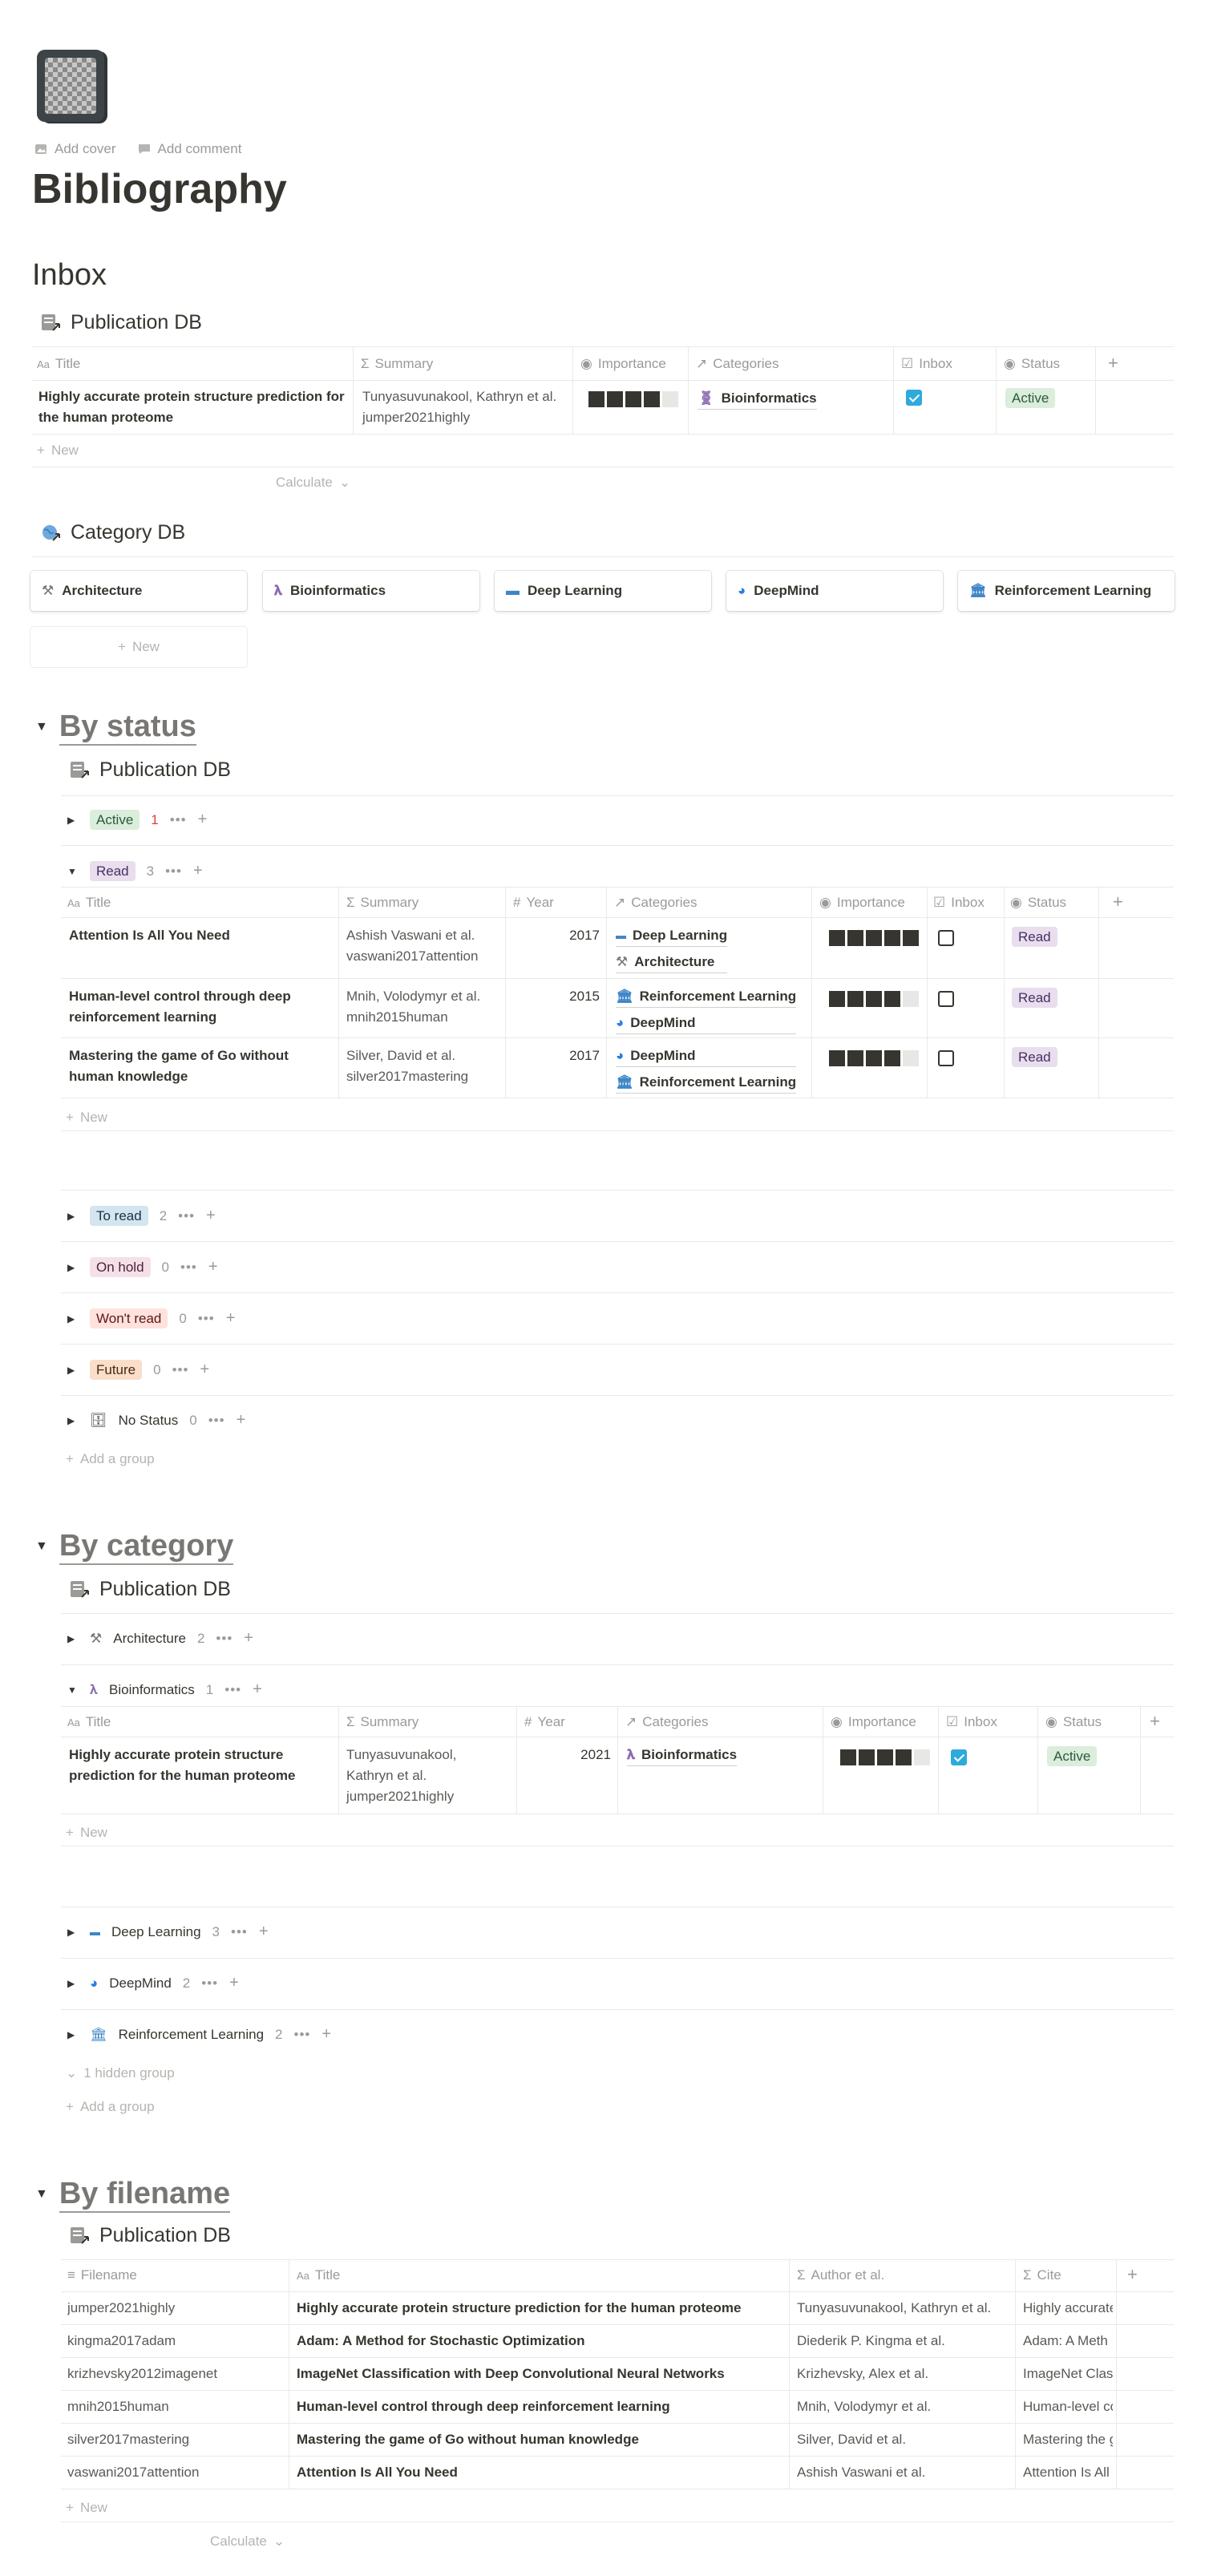 This screenshot has width=1209, height=2576. Describe the element at coordinates (134, 1546) in the screenshot. I see `by-category-toggle-heading: ▼ By category` at that location.